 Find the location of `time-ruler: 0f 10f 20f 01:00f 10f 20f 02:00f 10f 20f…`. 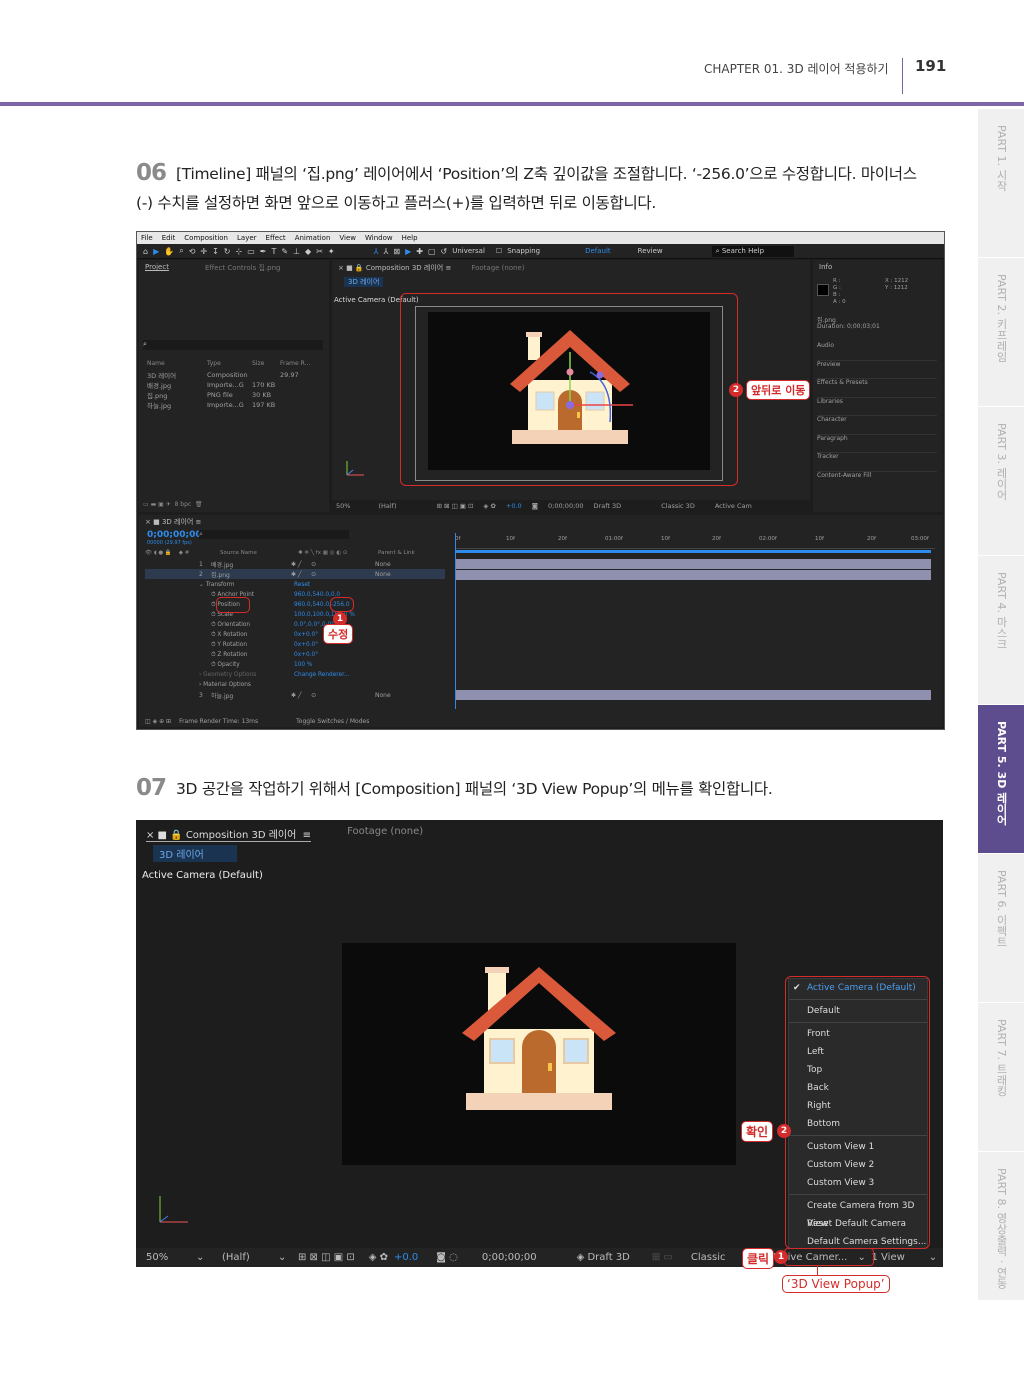

time-ruler: 0f 10f 20f 01:00f 10f 20f 02:00f 10f 20f… is located at coordinates (695, 542).